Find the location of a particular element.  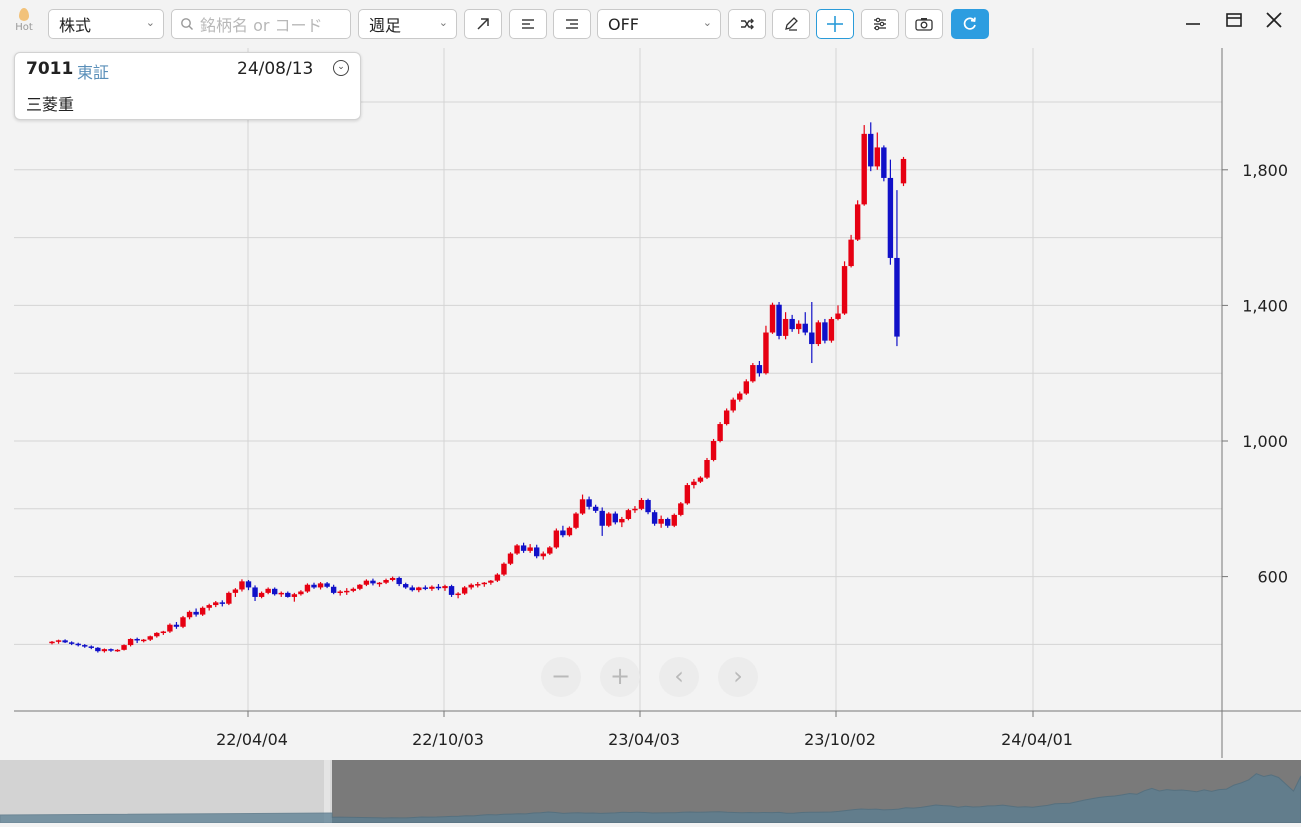

align-left-button is located at coordinates (528, 24).